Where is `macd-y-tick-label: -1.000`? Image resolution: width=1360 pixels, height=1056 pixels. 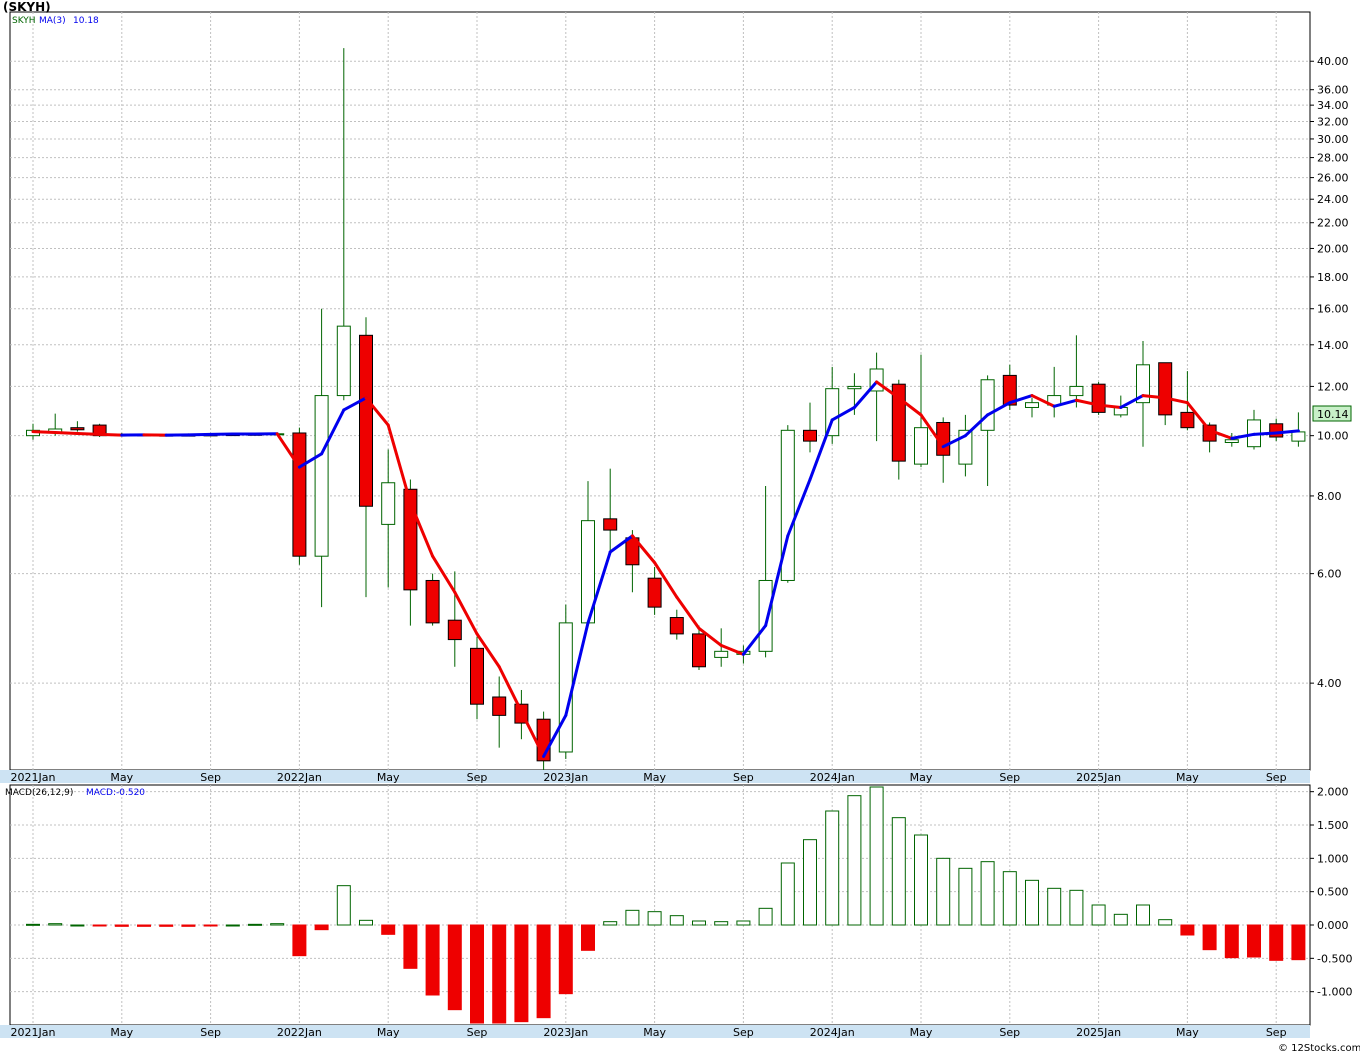
macd-y-tick-label: -1.000 is located at coordinates (1334, 992).